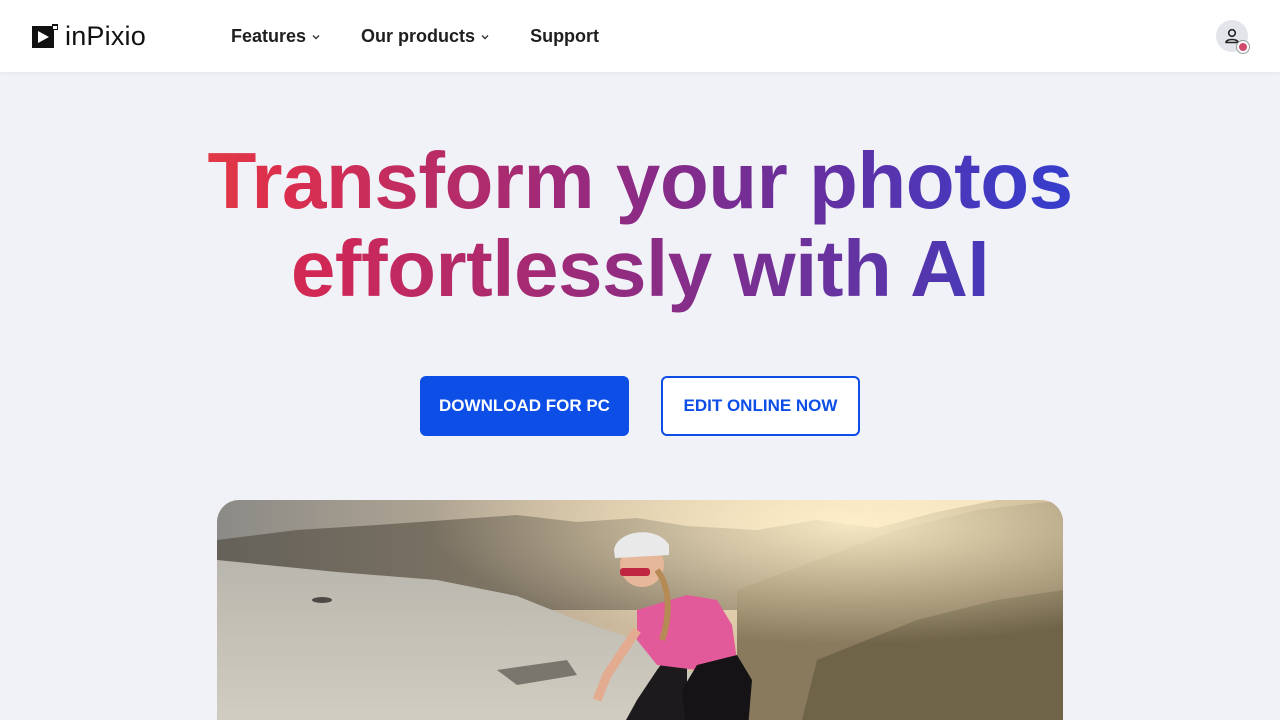 The height and width of the screenshot is (720, 1280). I want to click on play-logo-icon, so click(45, 37).